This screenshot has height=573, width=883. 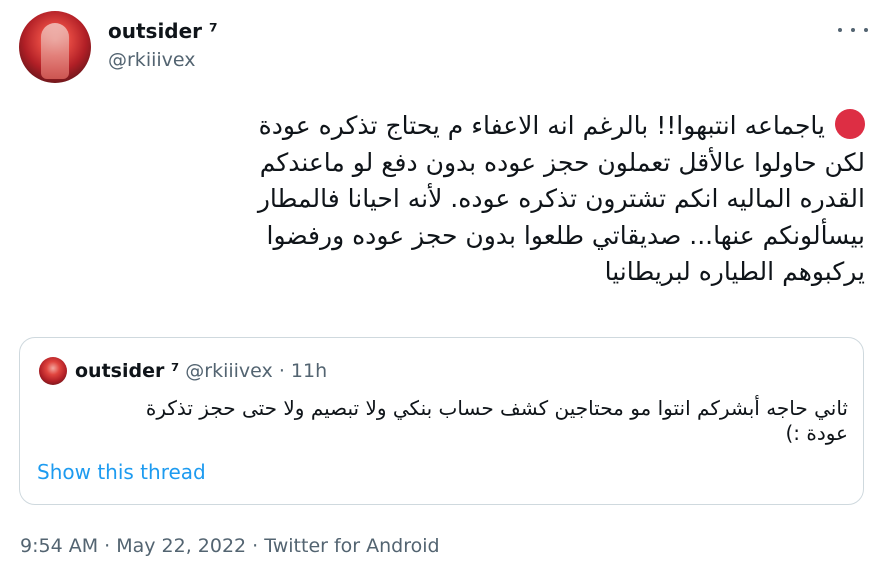 I want to click on show-thread-link: Show this thread, so click(x=121, y=472).